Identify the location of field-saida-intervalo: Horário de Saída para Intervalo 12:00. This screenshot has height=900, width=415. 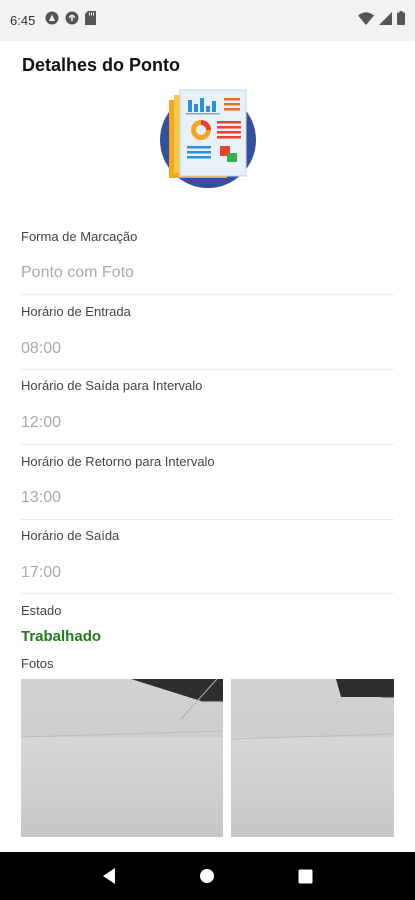
(207, 411).